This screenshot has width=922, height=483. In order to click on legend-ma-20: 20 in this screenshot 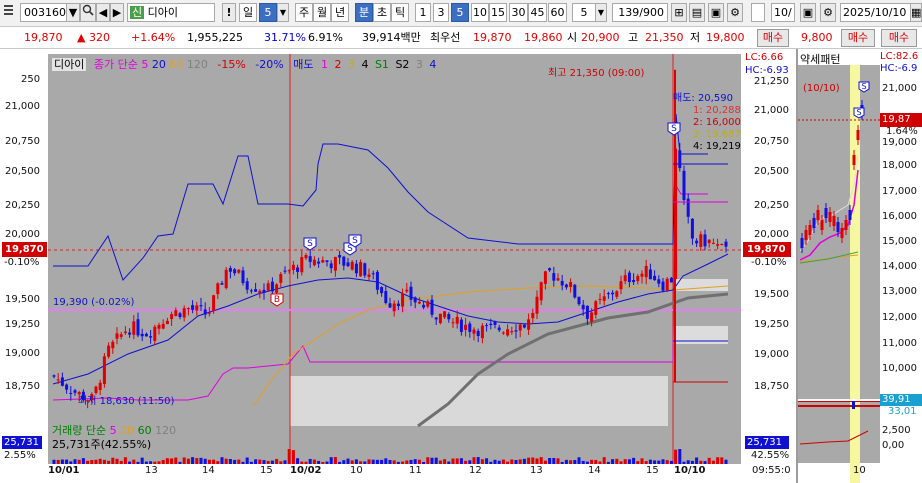, I will do `click(159, 64)`.